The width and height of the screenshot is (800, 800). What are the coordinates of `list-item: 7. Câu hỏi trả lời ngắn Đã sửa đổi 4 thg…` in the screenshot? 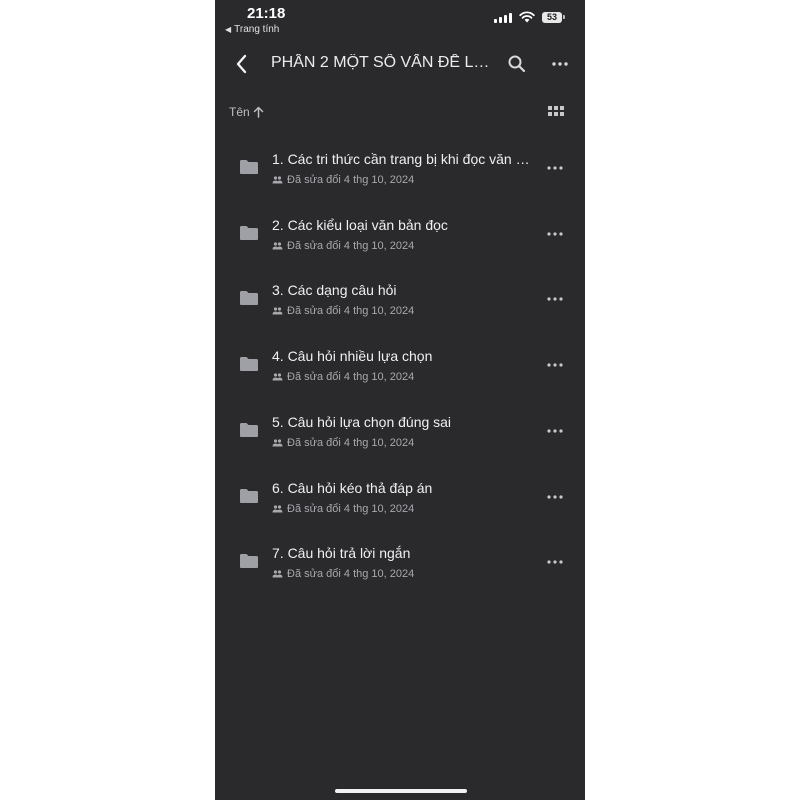 It's located at (400, 564).